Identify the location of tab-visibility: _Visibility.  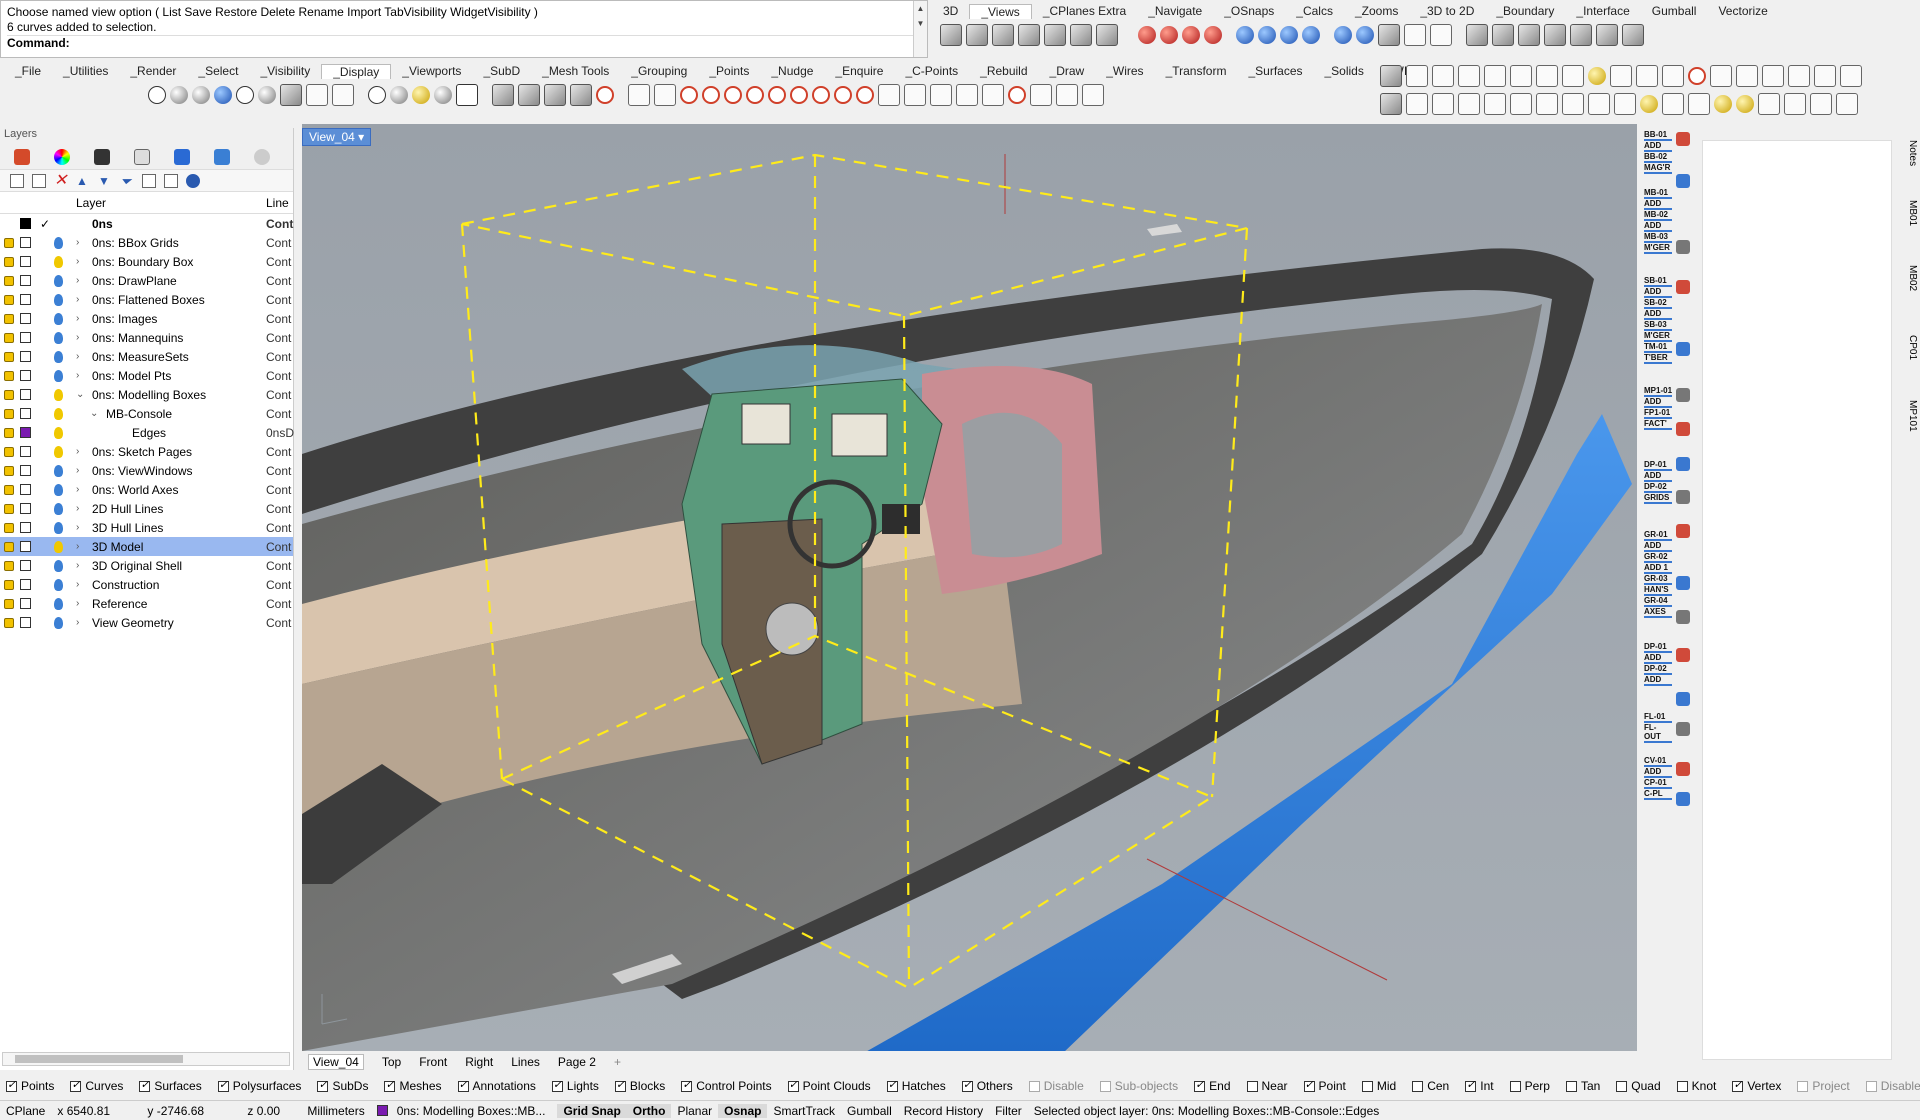
(285, 71).